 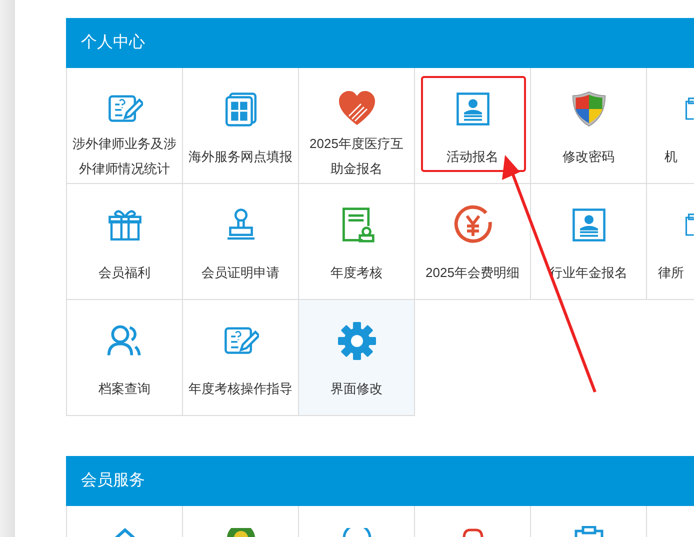 What do you see at coordinates (125, 156) in the screenshot?
I see `tile-label: 涉外律师业务及涉外律师情况统计` at bounding box center [125, 156].